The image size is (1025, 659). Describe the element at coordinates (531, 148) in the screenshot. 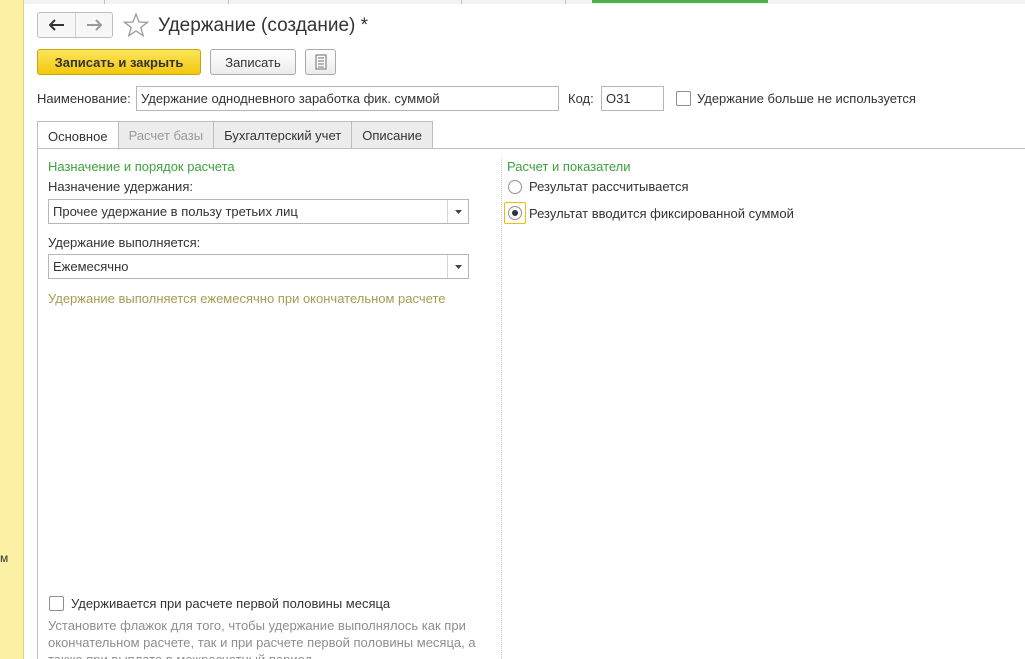

I see `tab-panel-top-border` at that location.